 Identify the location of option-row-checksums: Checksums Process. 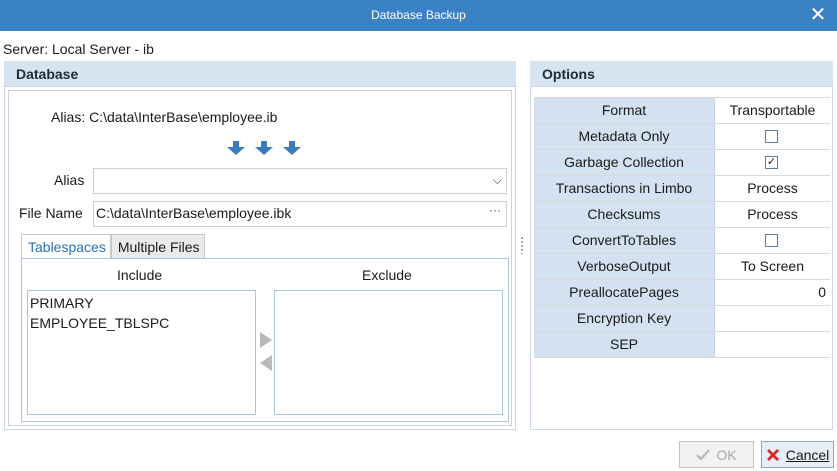
(682, 215).